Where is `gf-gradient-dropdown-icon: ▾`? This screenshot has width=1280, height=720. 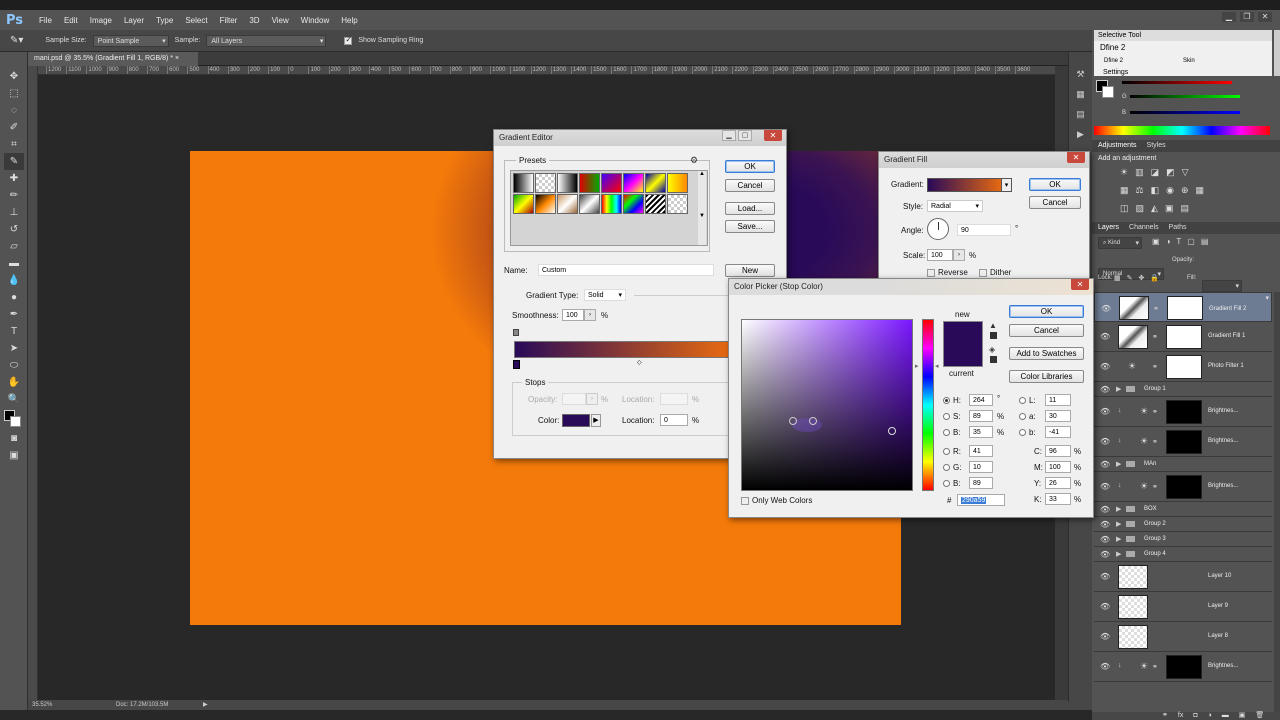 gf-gradient-dropdown-icon: ▾ is located at coordinates (1006, 185).